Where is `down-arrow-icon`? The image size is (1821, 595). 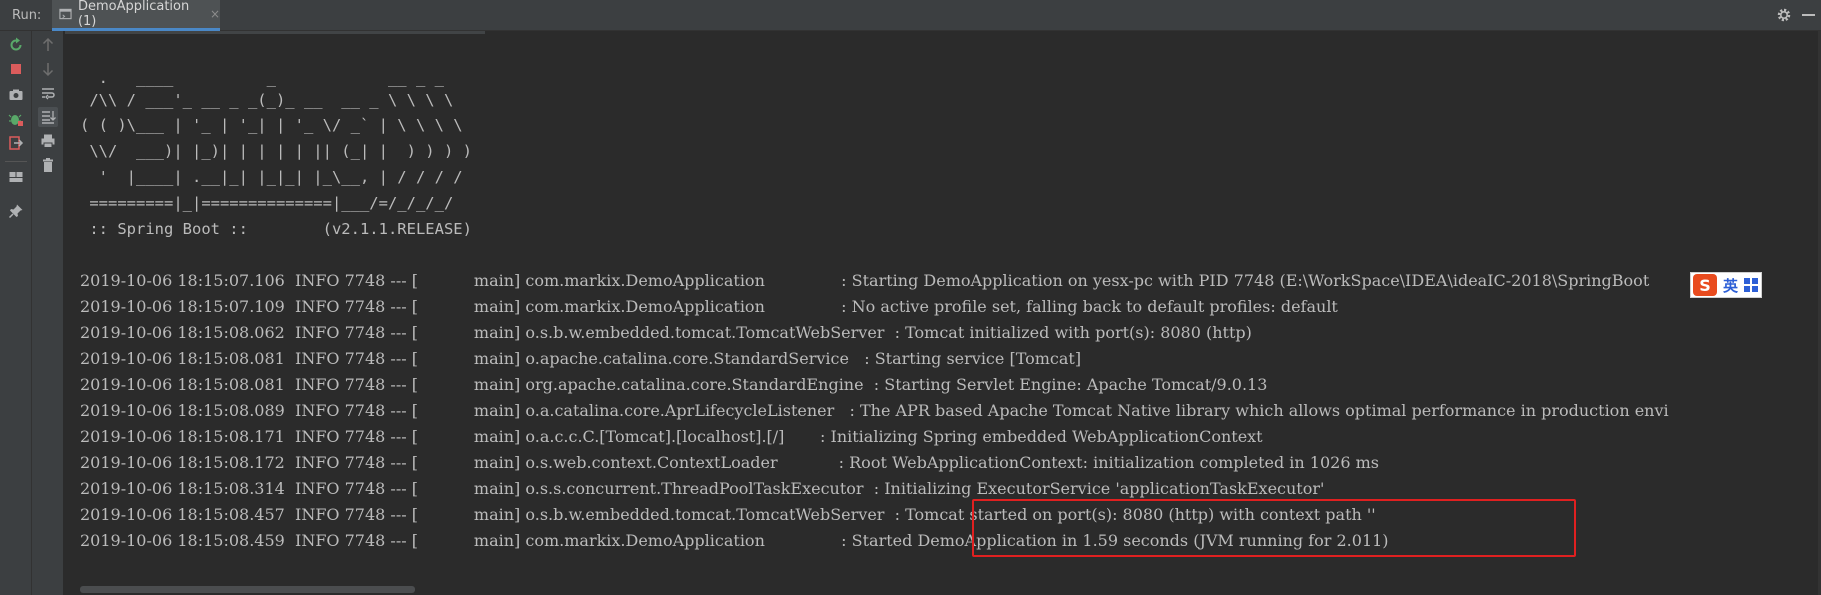 down-arrow-icon is located at coordinates (48, 70).